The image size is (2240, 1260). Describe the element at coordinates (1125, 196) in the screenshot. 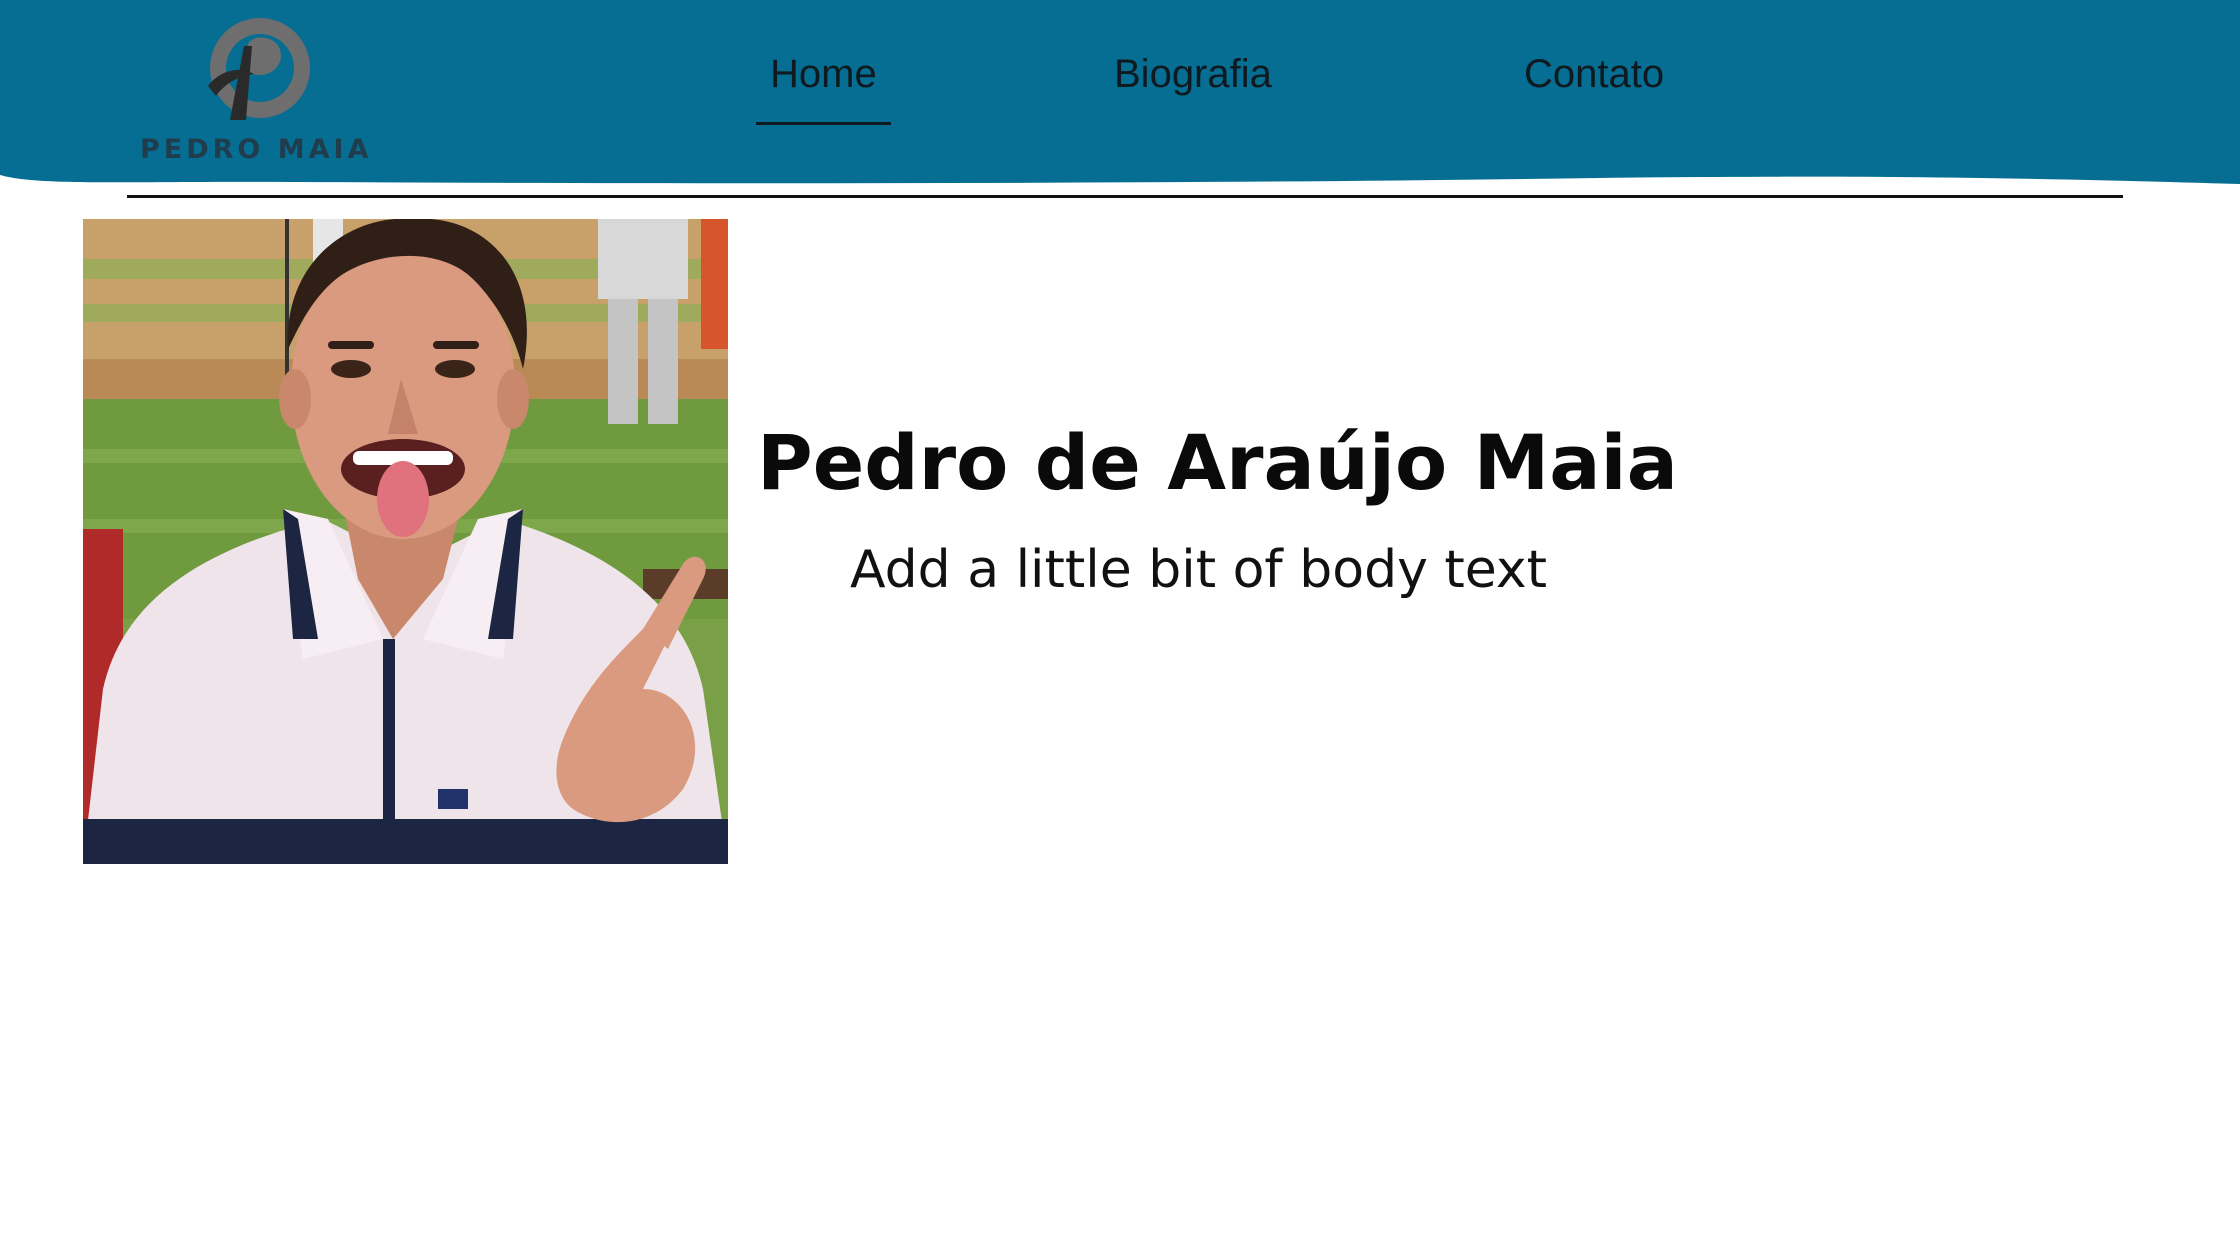

I see `header-divider` at that location.